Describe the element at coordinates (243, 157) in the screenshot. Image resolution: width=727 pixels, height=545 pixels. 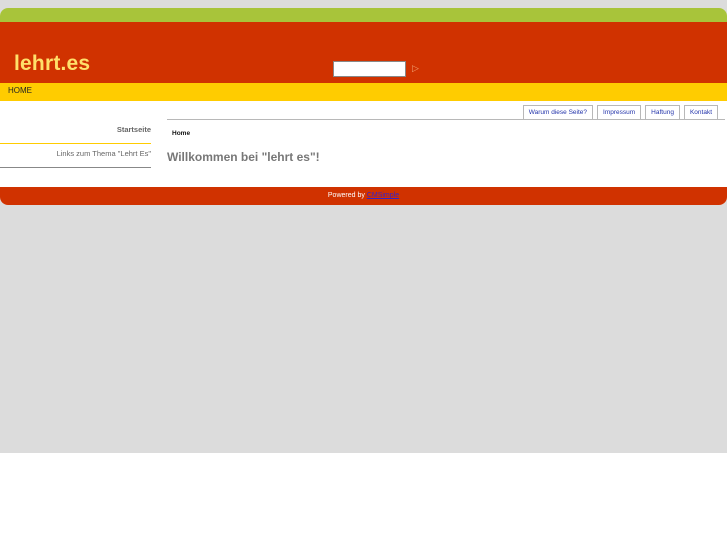
I see `page-title: Willkommen bei "lehrt es"!` at that location.